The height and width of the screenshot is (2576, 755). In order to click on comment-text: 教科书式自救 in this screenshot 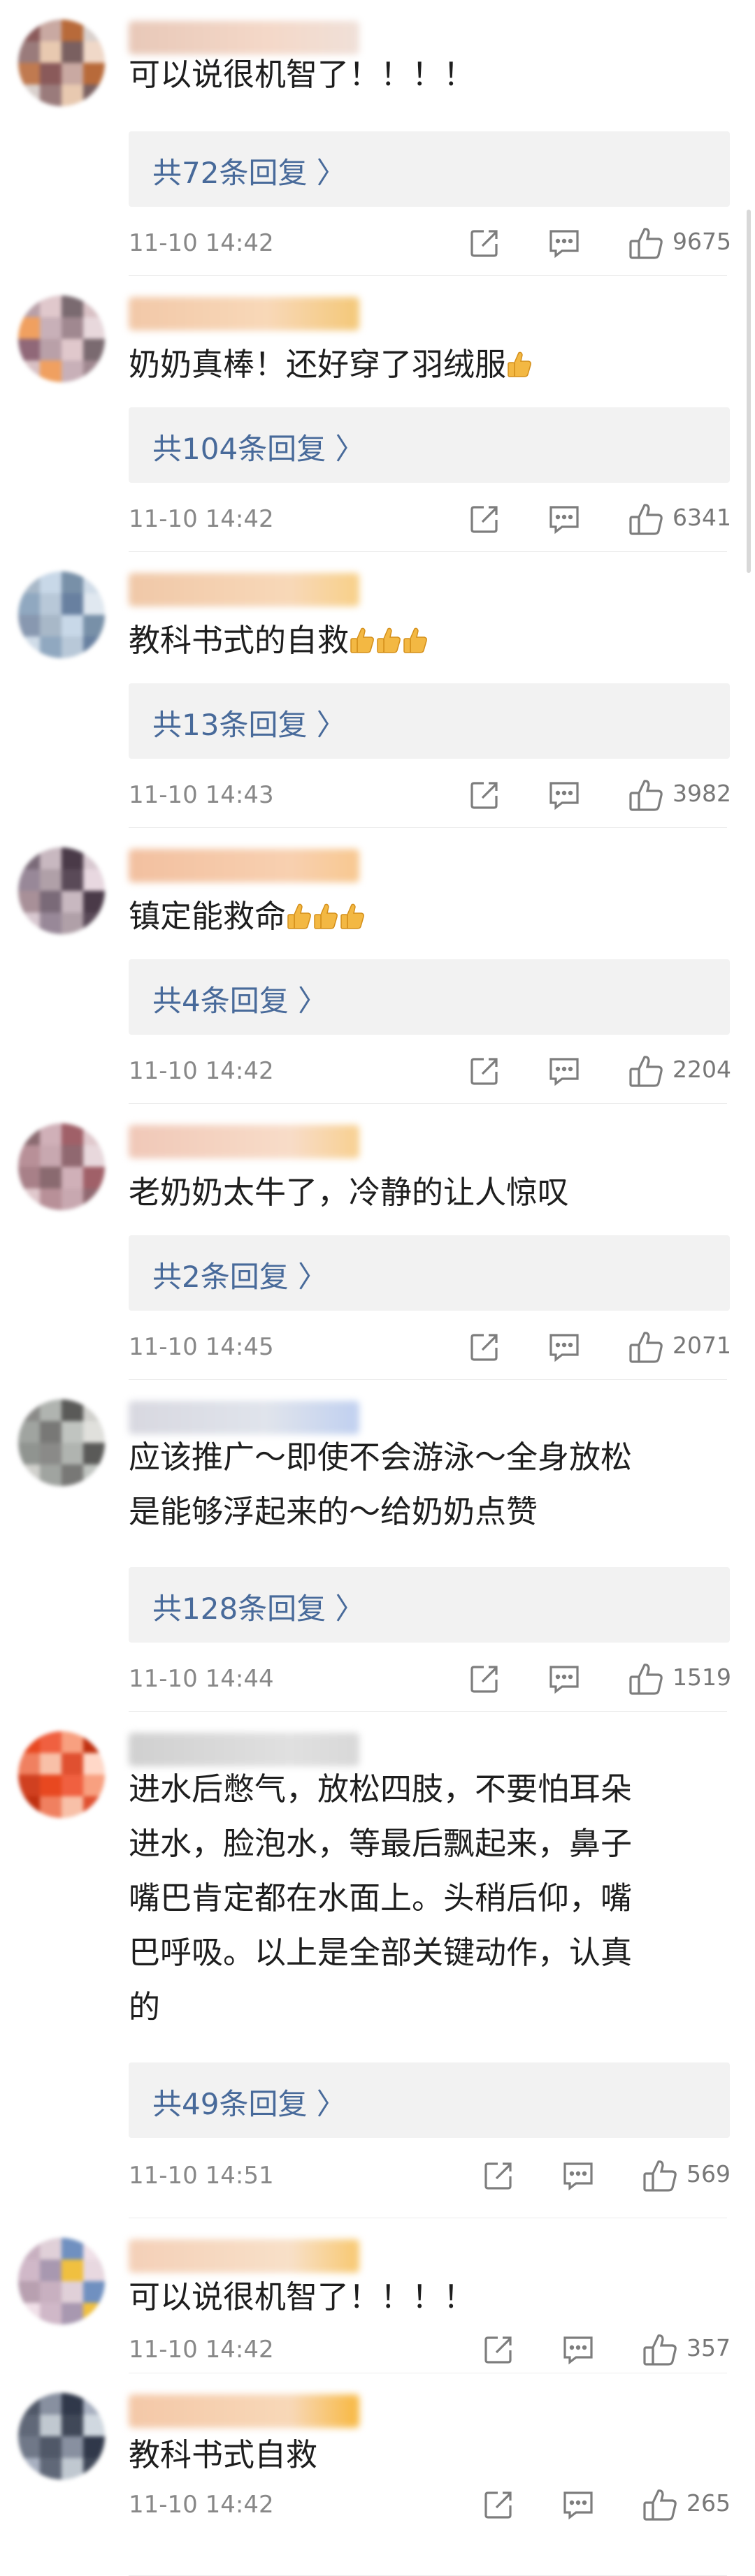, I will do `click(426, 2455)`.